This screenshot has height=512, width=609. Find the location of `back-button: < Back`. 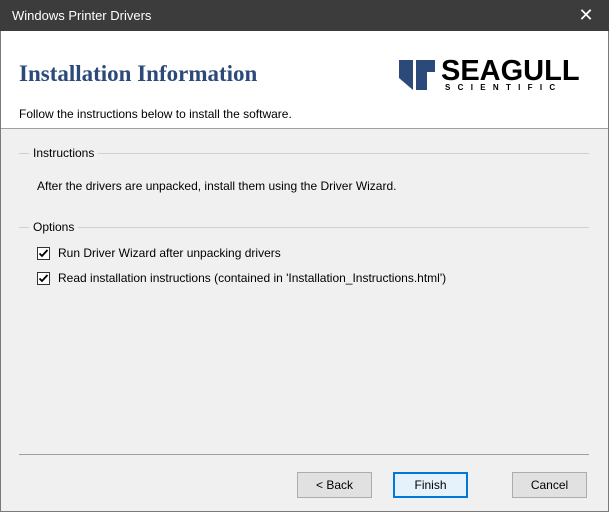

back-button: < Back is located at coordinates (334, 485).